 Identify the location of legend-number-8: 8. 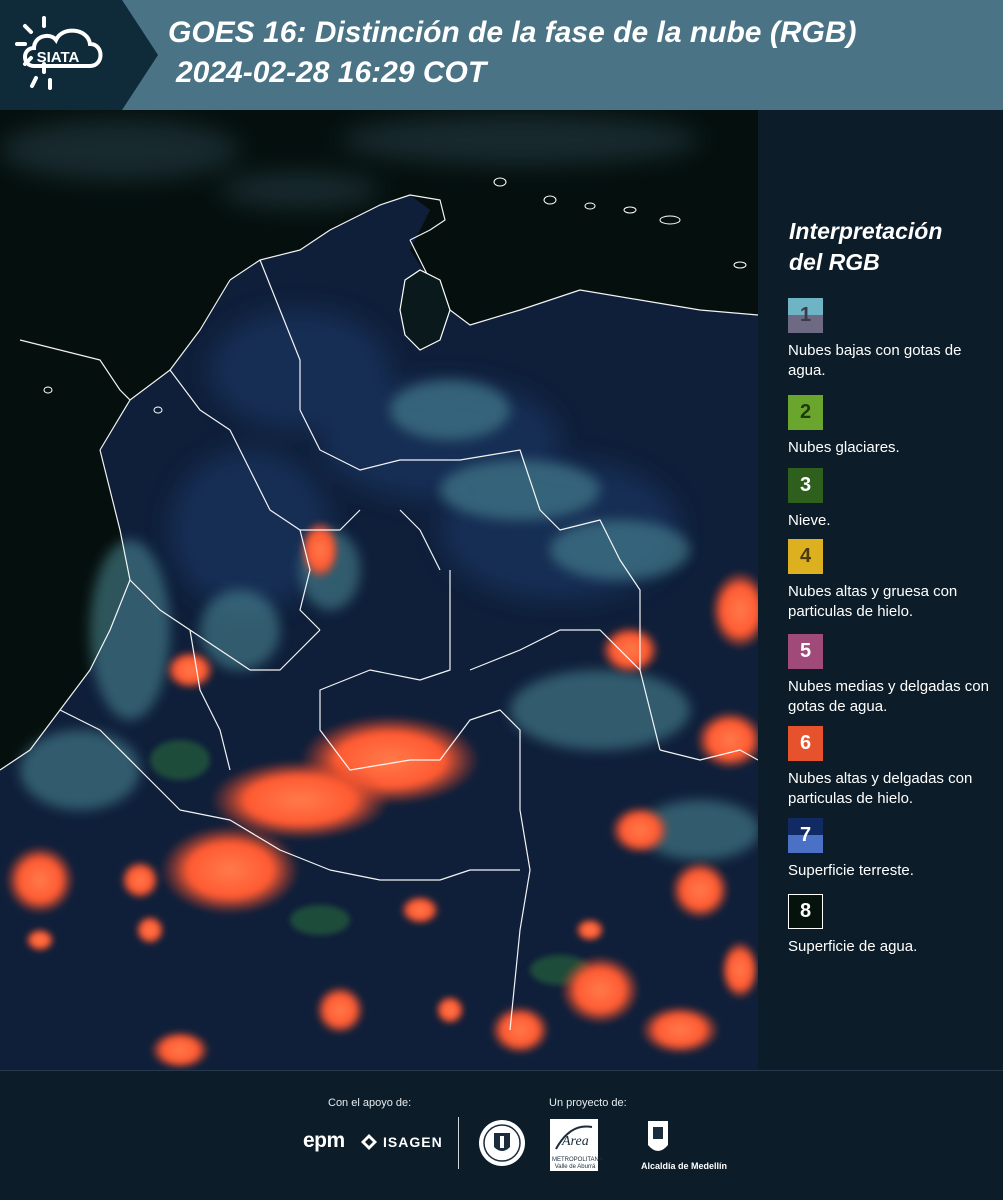
(805, 911).